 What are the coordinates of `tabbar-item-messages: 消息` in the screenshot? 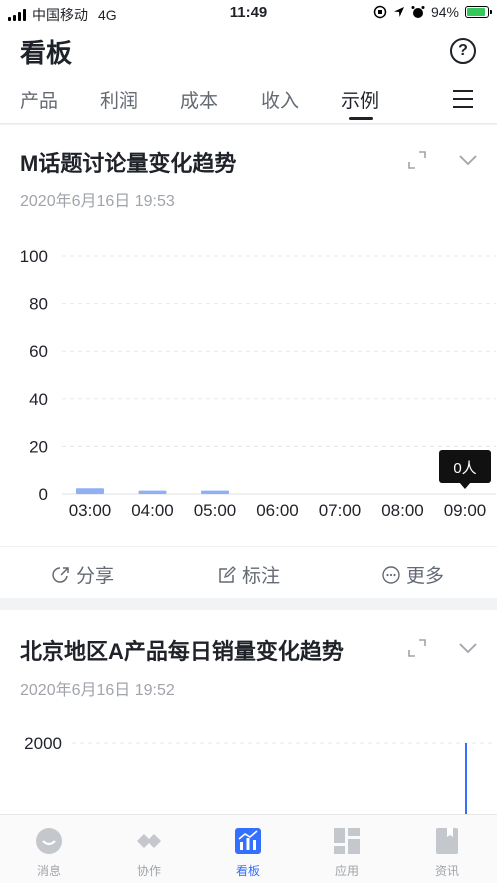 It's located at (49, 853).